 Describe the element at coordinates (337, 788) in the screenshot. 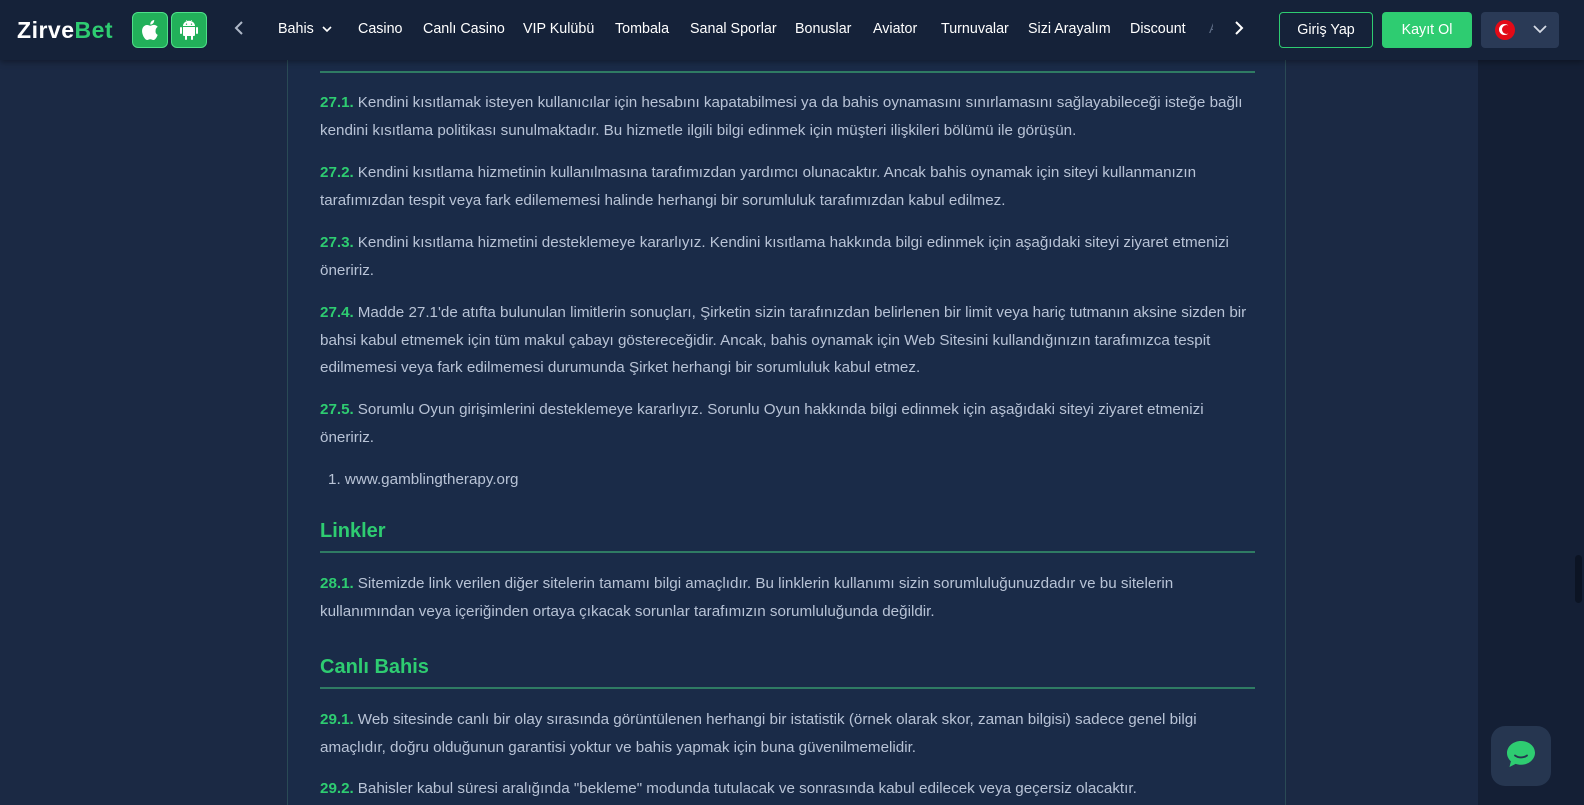

I see `paragraph-number: 29.2.` at that location.